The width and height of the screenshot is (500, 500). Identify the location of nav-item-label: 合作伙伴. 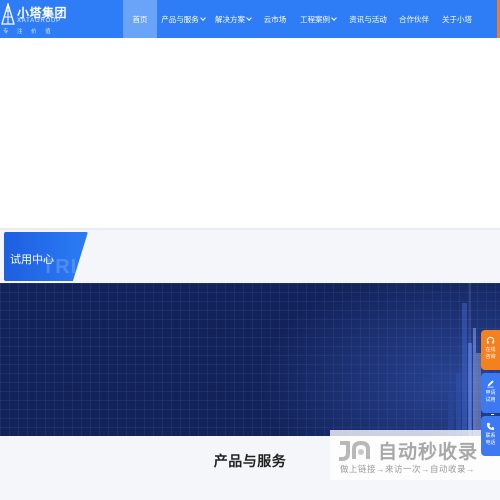
(414, 19).